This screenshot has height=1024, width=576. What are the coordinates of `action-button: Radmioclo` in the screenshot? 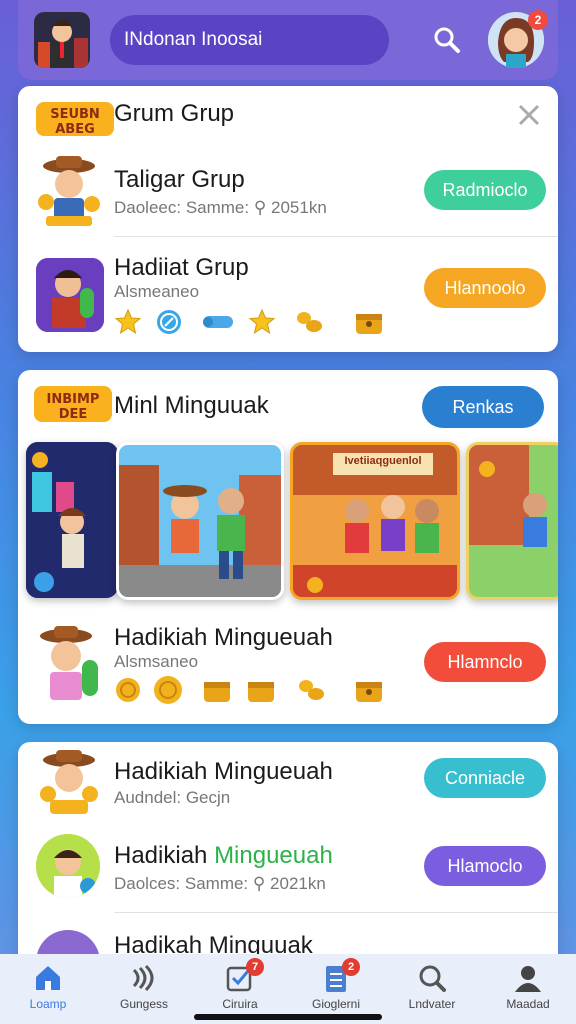 It's located at (485, 190).